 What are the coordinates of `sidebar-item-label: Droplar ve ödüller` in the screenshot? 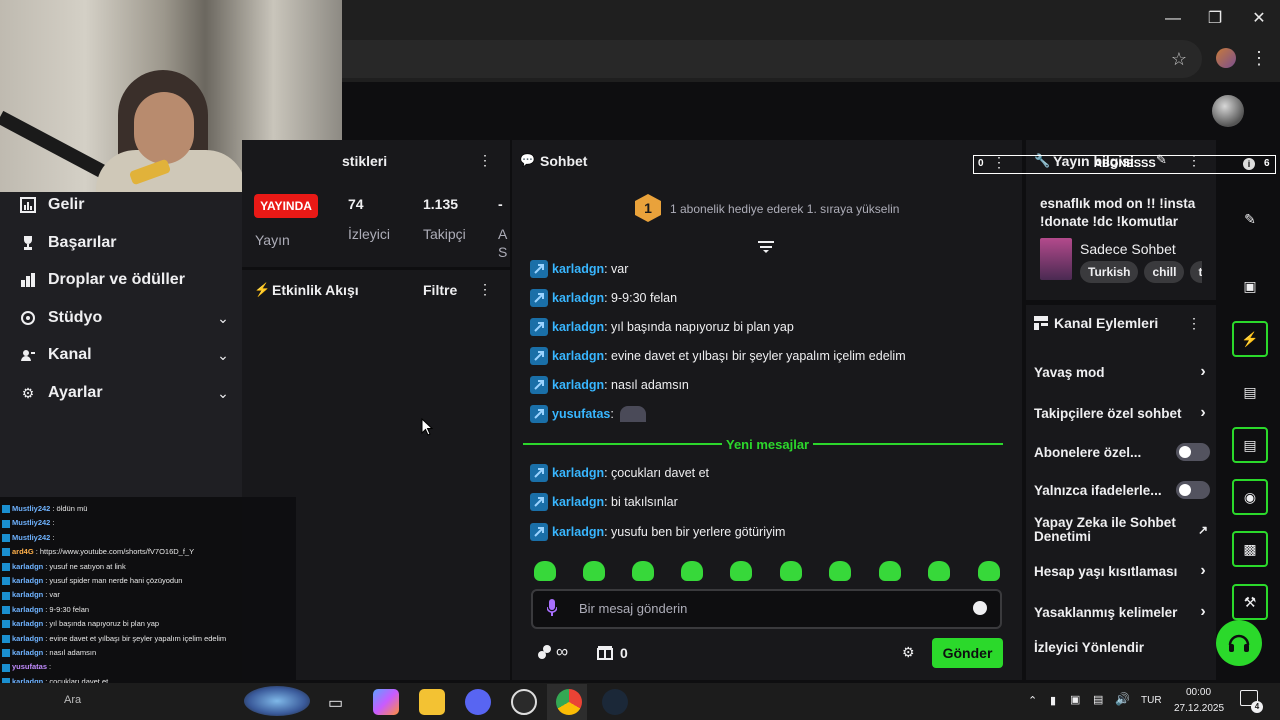 It's located at (116, 279).